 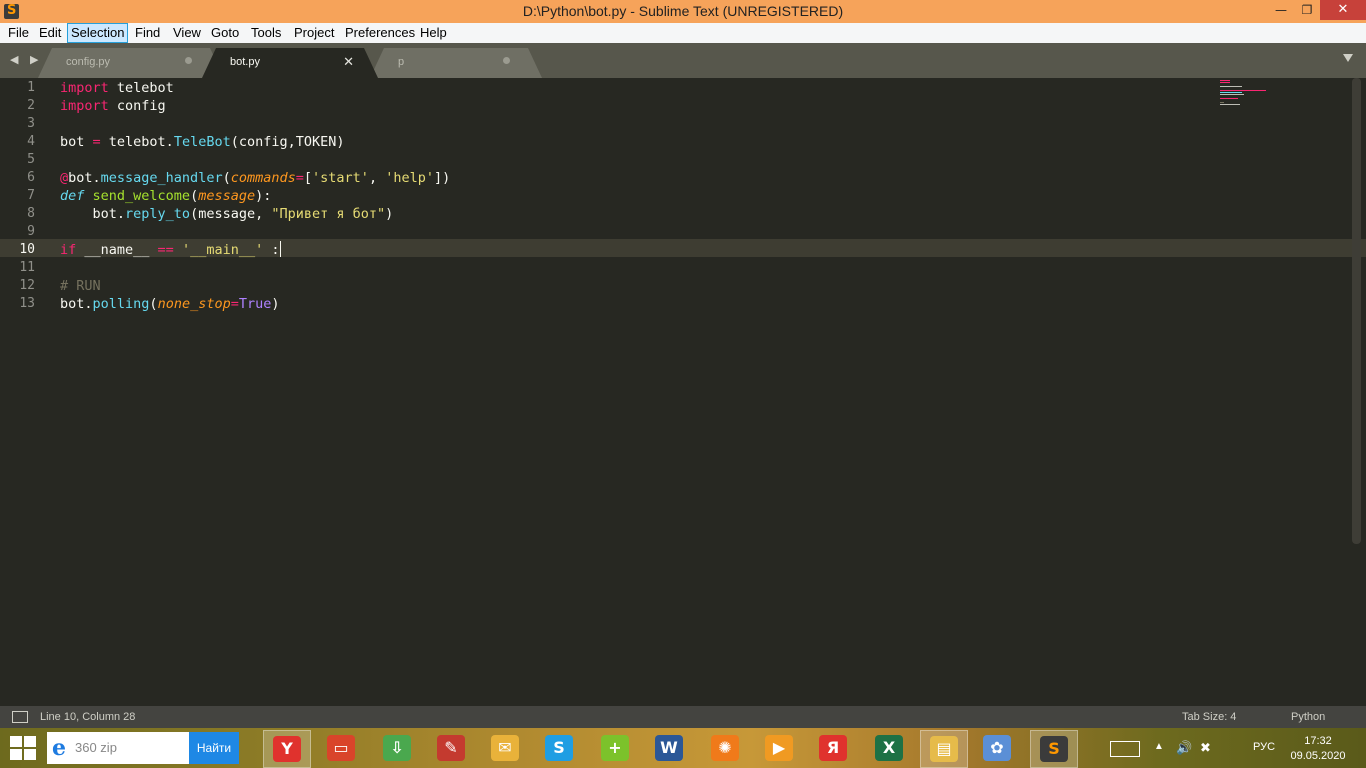 What do you see at coordinates (290, 63) in the screenshot?
I see `tab-bot-py: bot.py ✕` at bounding box center [290, 63].